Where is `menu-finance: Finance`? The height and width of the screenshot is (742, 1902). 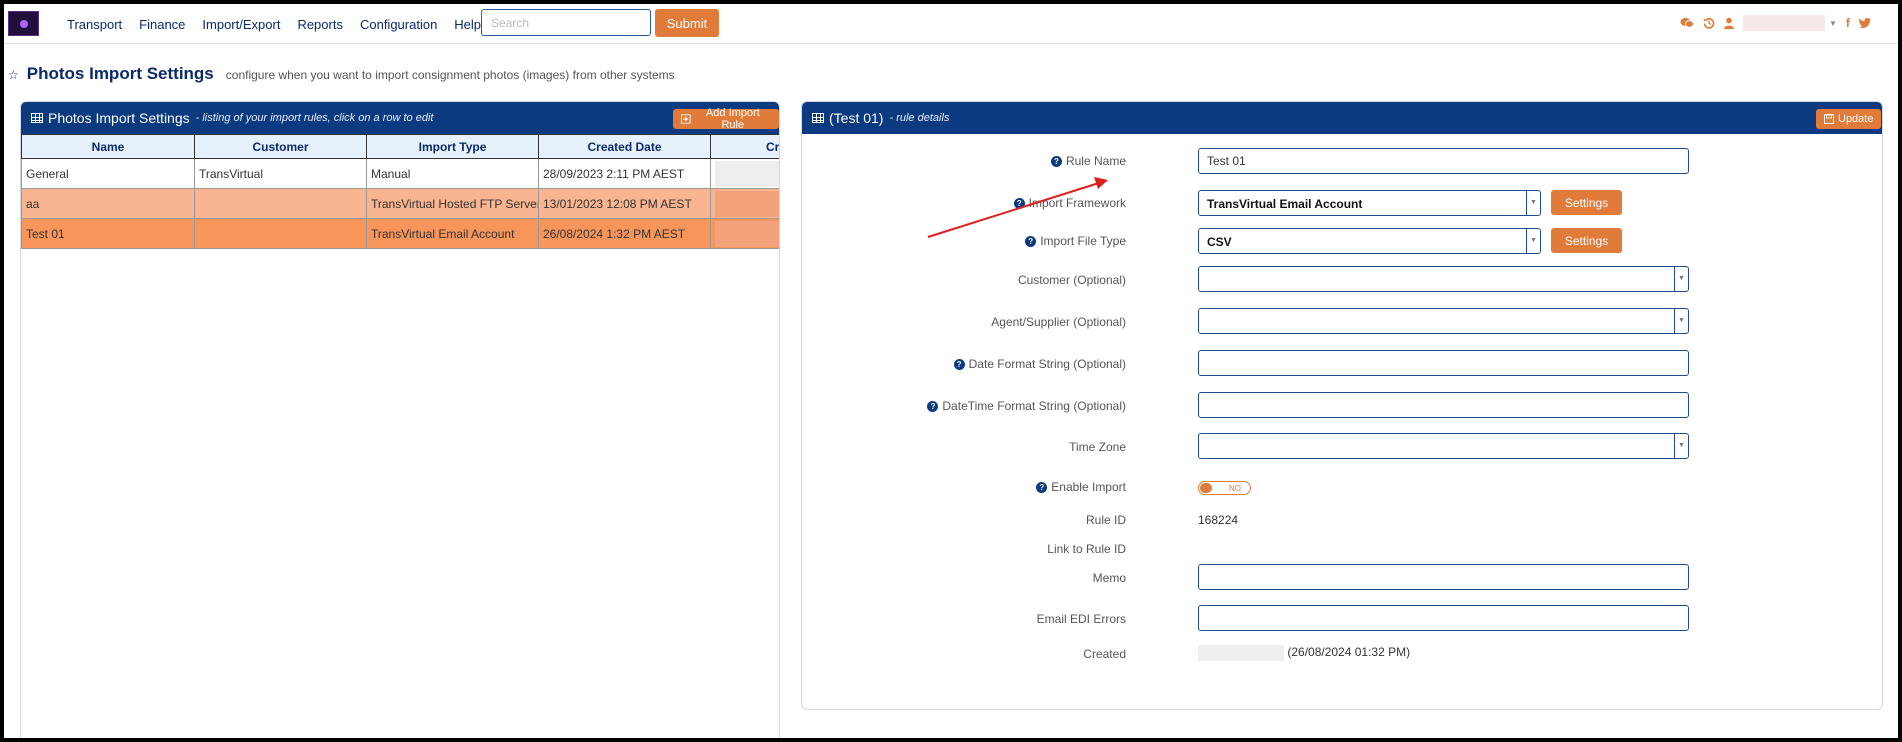
menu-finance: Finance is located at coordinates (162, 24).